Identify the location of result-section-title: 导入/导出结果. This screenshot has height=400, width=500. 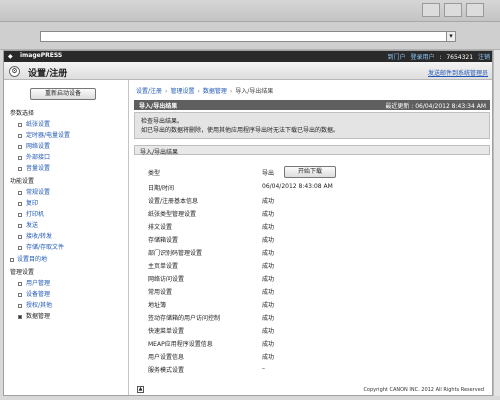
(158, 106).